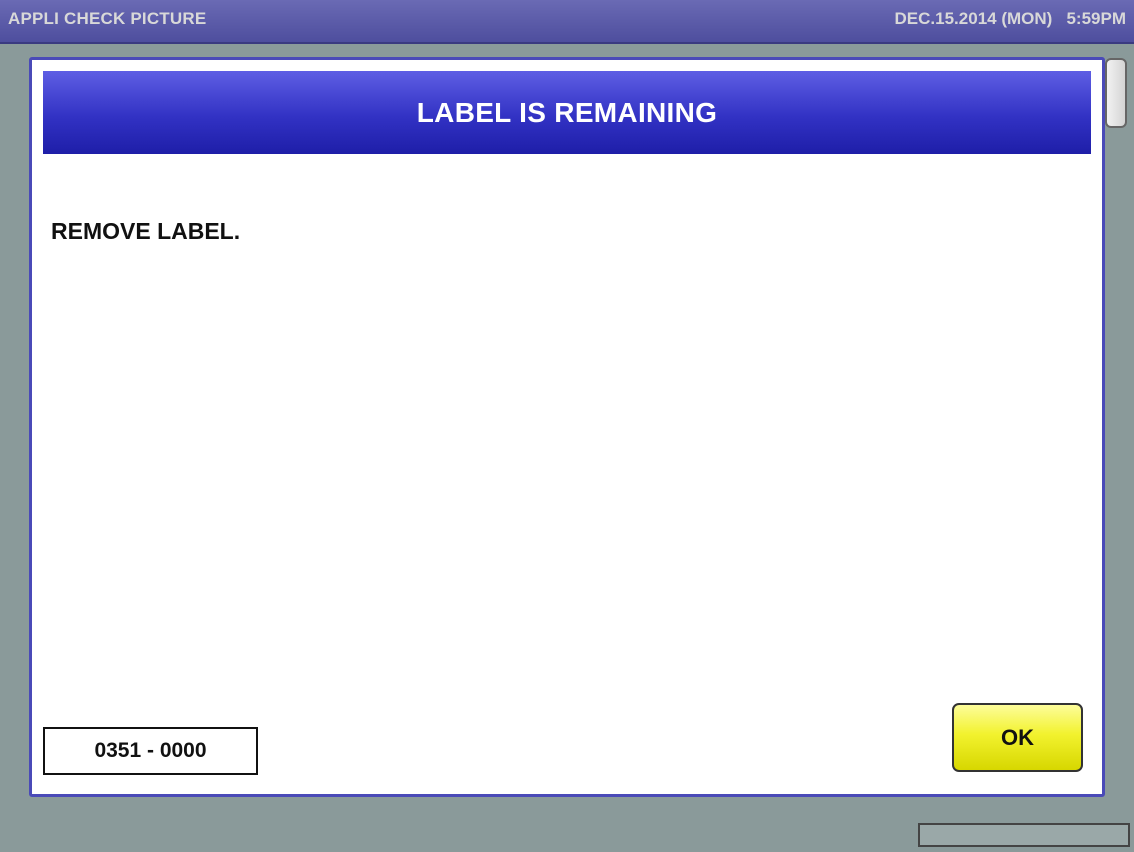 The image size is (1134, 852). I want to click on dialog-header: LABEL IS REMAINING, so click(567, 112).